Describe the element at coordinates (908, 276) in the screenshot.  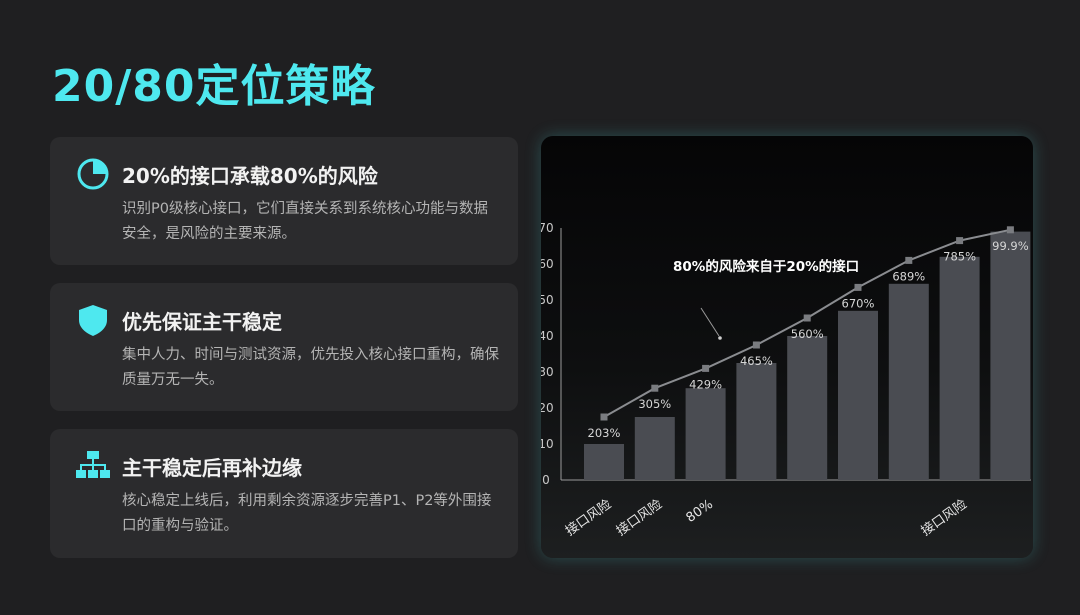
I see `data-label: 689%` at that location.